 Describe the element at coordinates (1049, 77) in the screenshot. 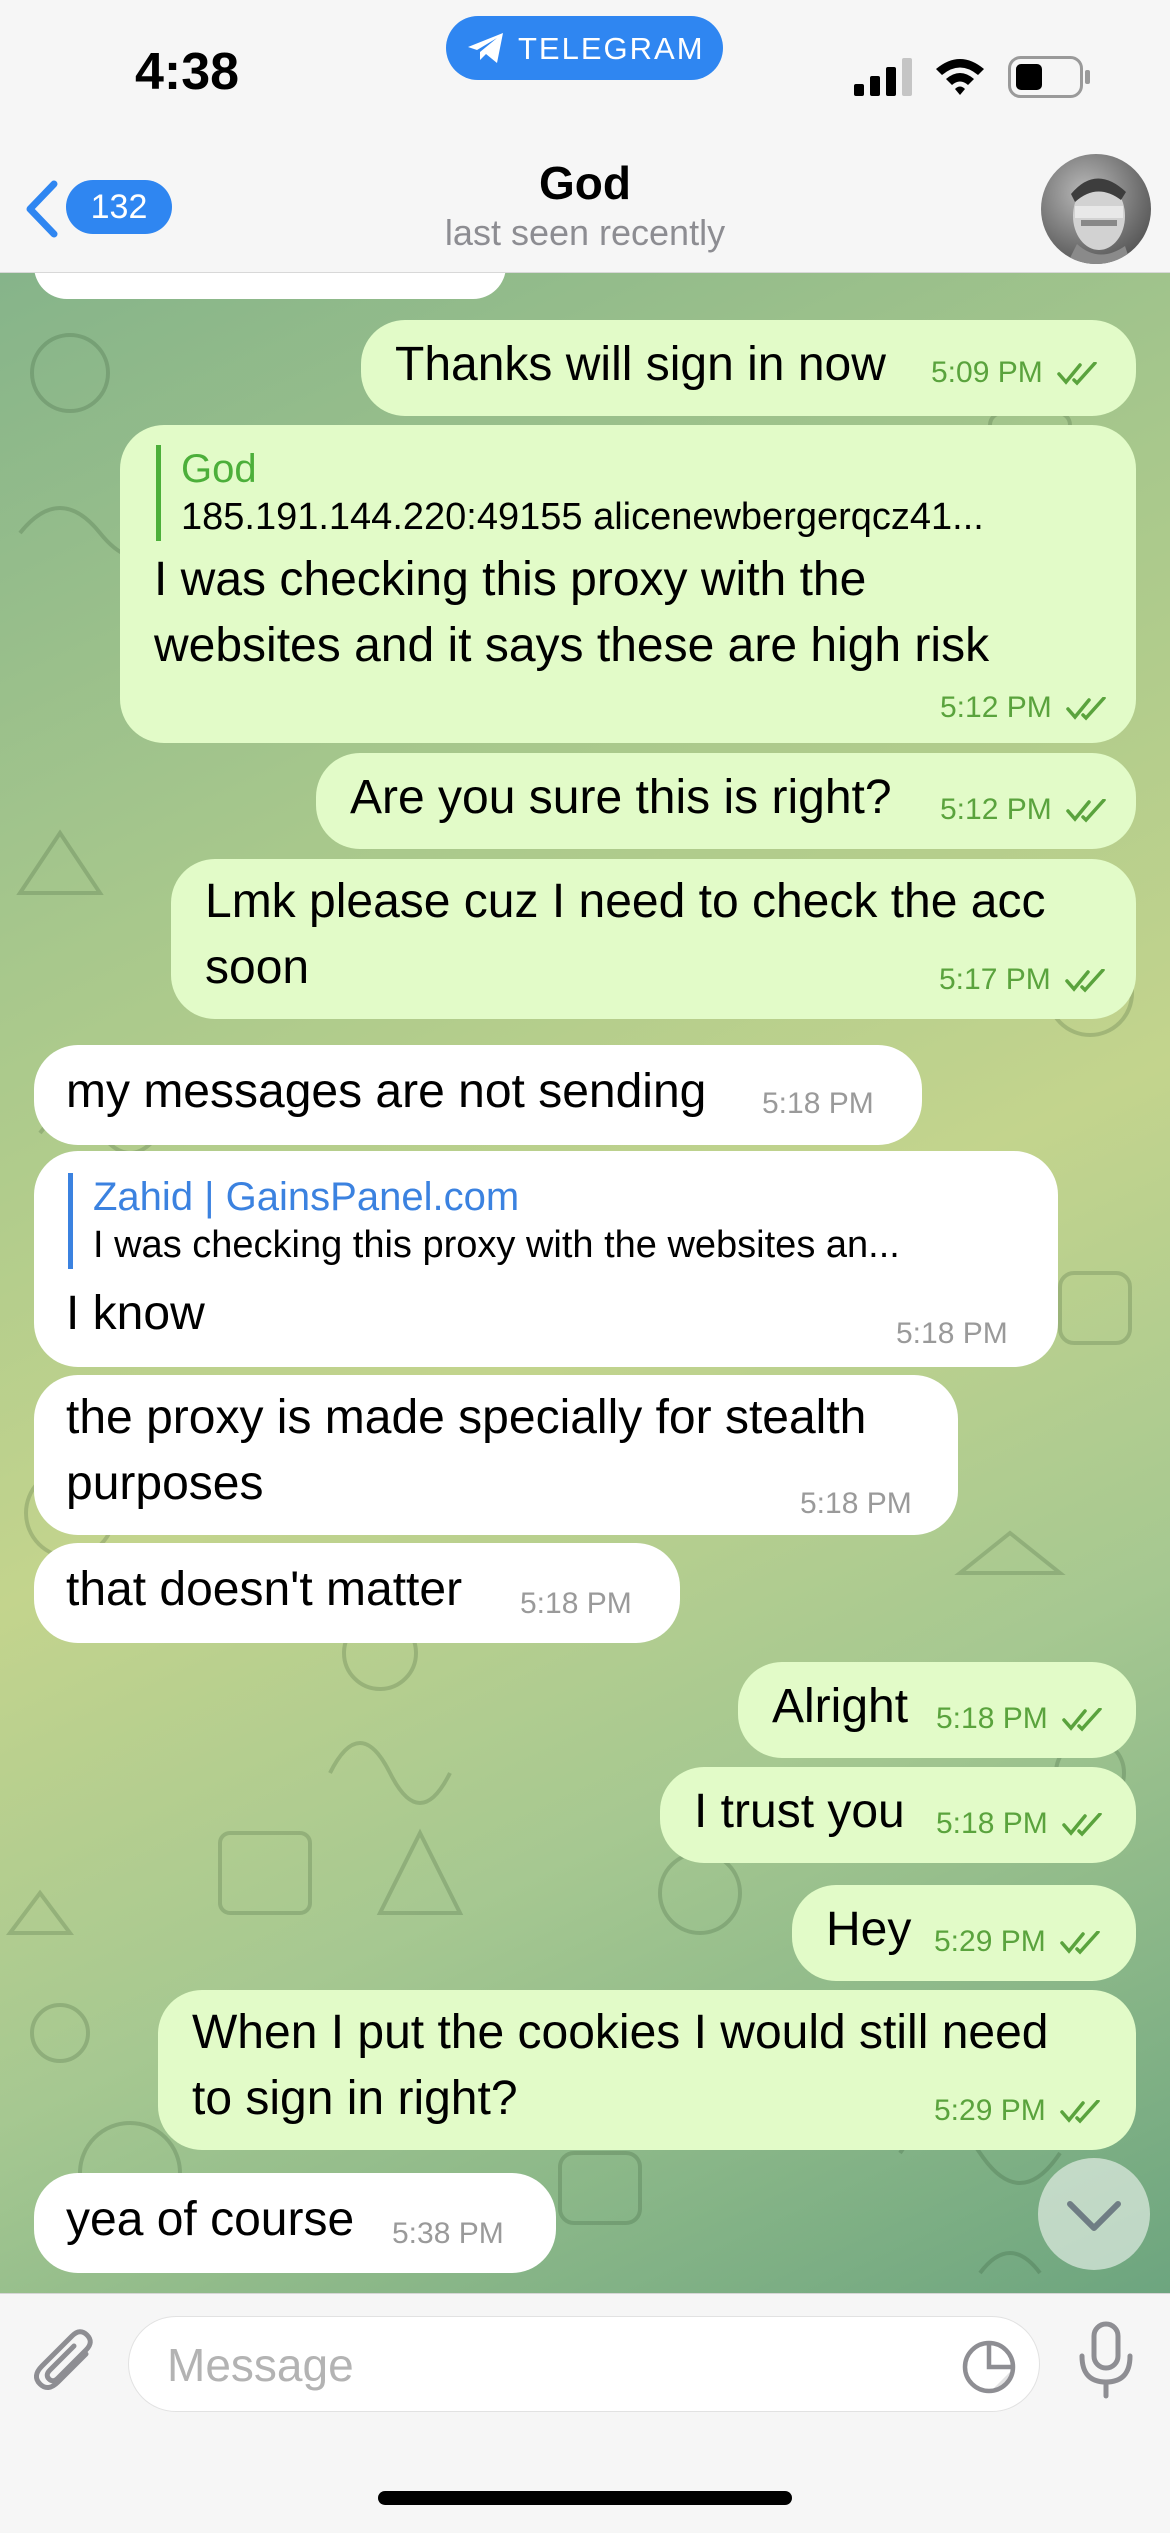

I see `battery-icon` at that location.